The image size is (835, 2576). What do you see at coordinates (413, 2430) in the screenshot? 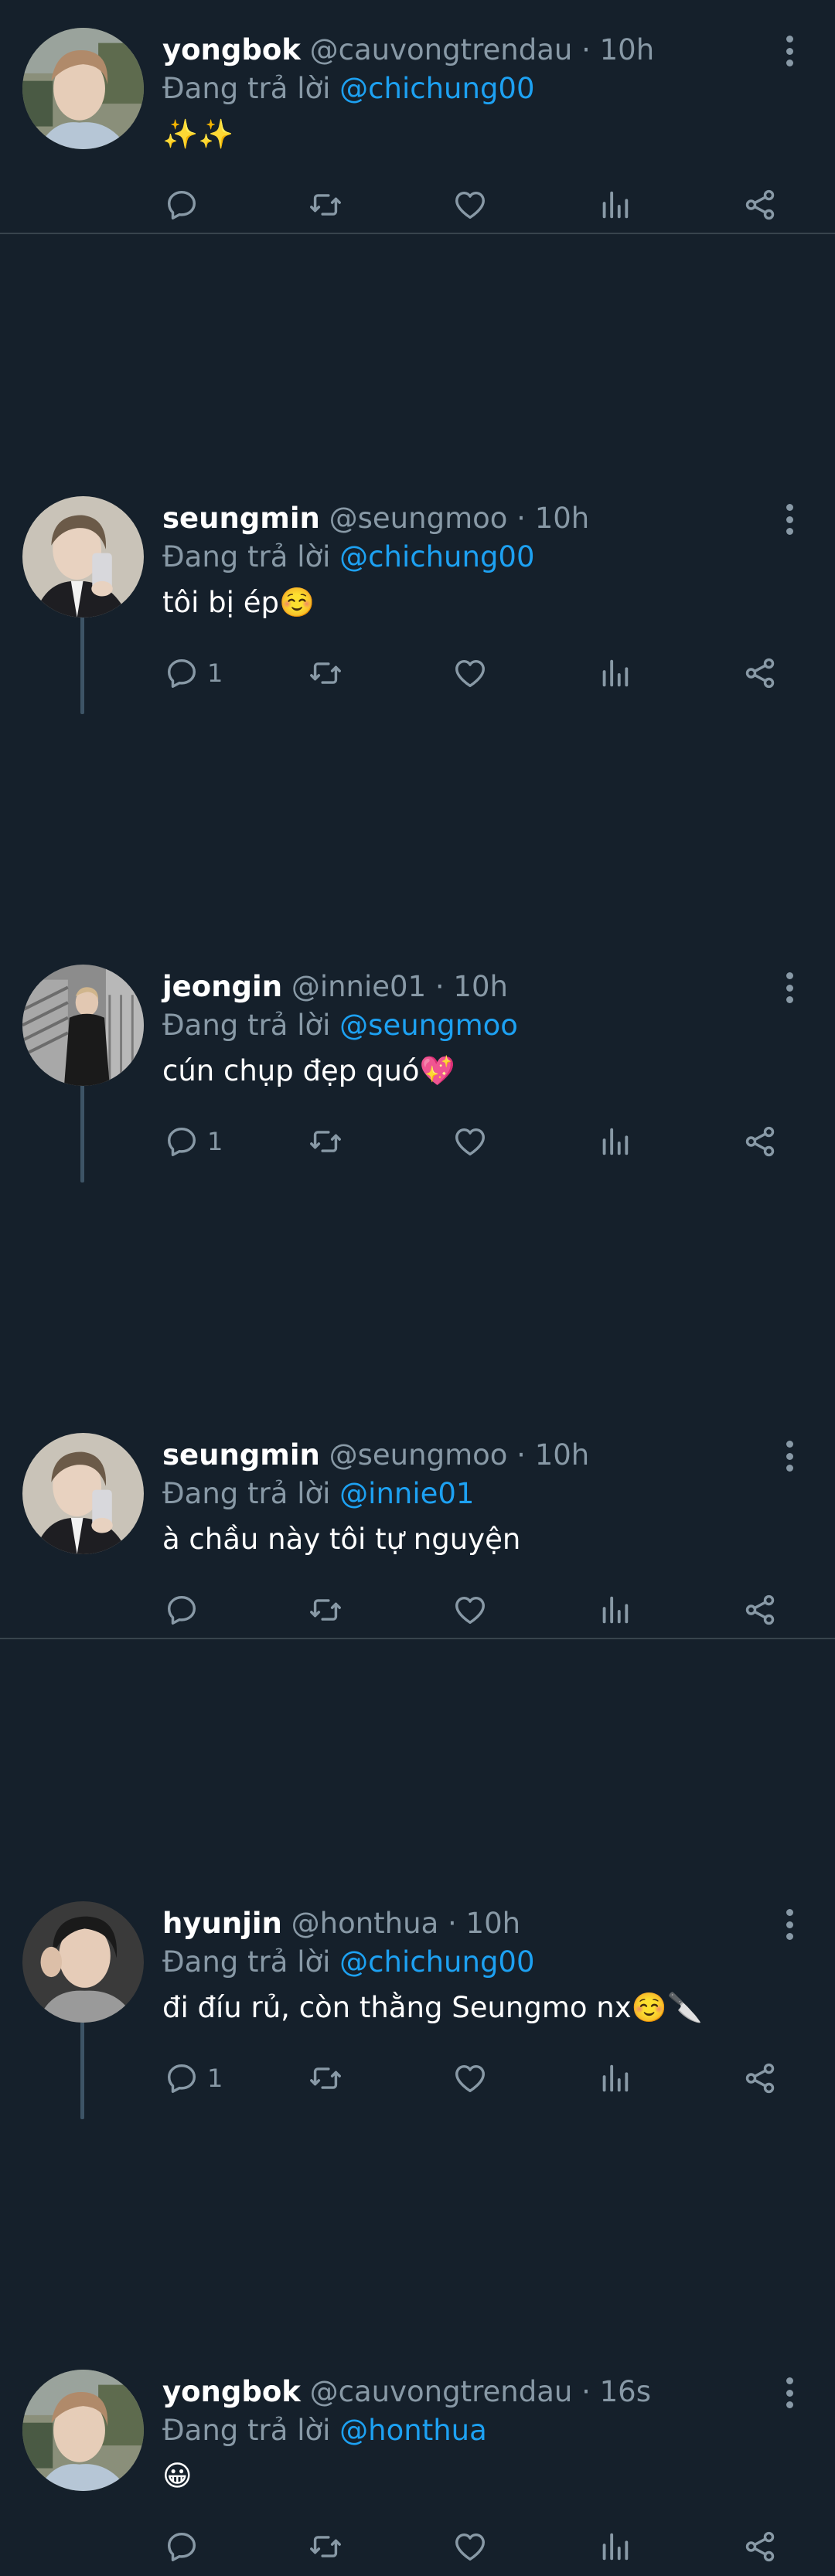
I see `replying-to-handle: @honthua` at bounding box center [413, 2430].